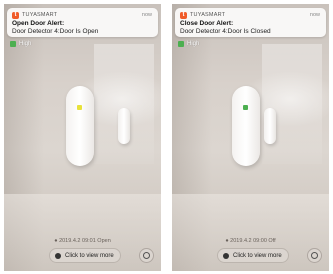 This screenshot has width=333, height=274. What do you see at coordinates (82, 241) in the screenshot?
I see `event-log-line: ● 2019.4.2 09:01 Open` at bounding box center [82, 241].